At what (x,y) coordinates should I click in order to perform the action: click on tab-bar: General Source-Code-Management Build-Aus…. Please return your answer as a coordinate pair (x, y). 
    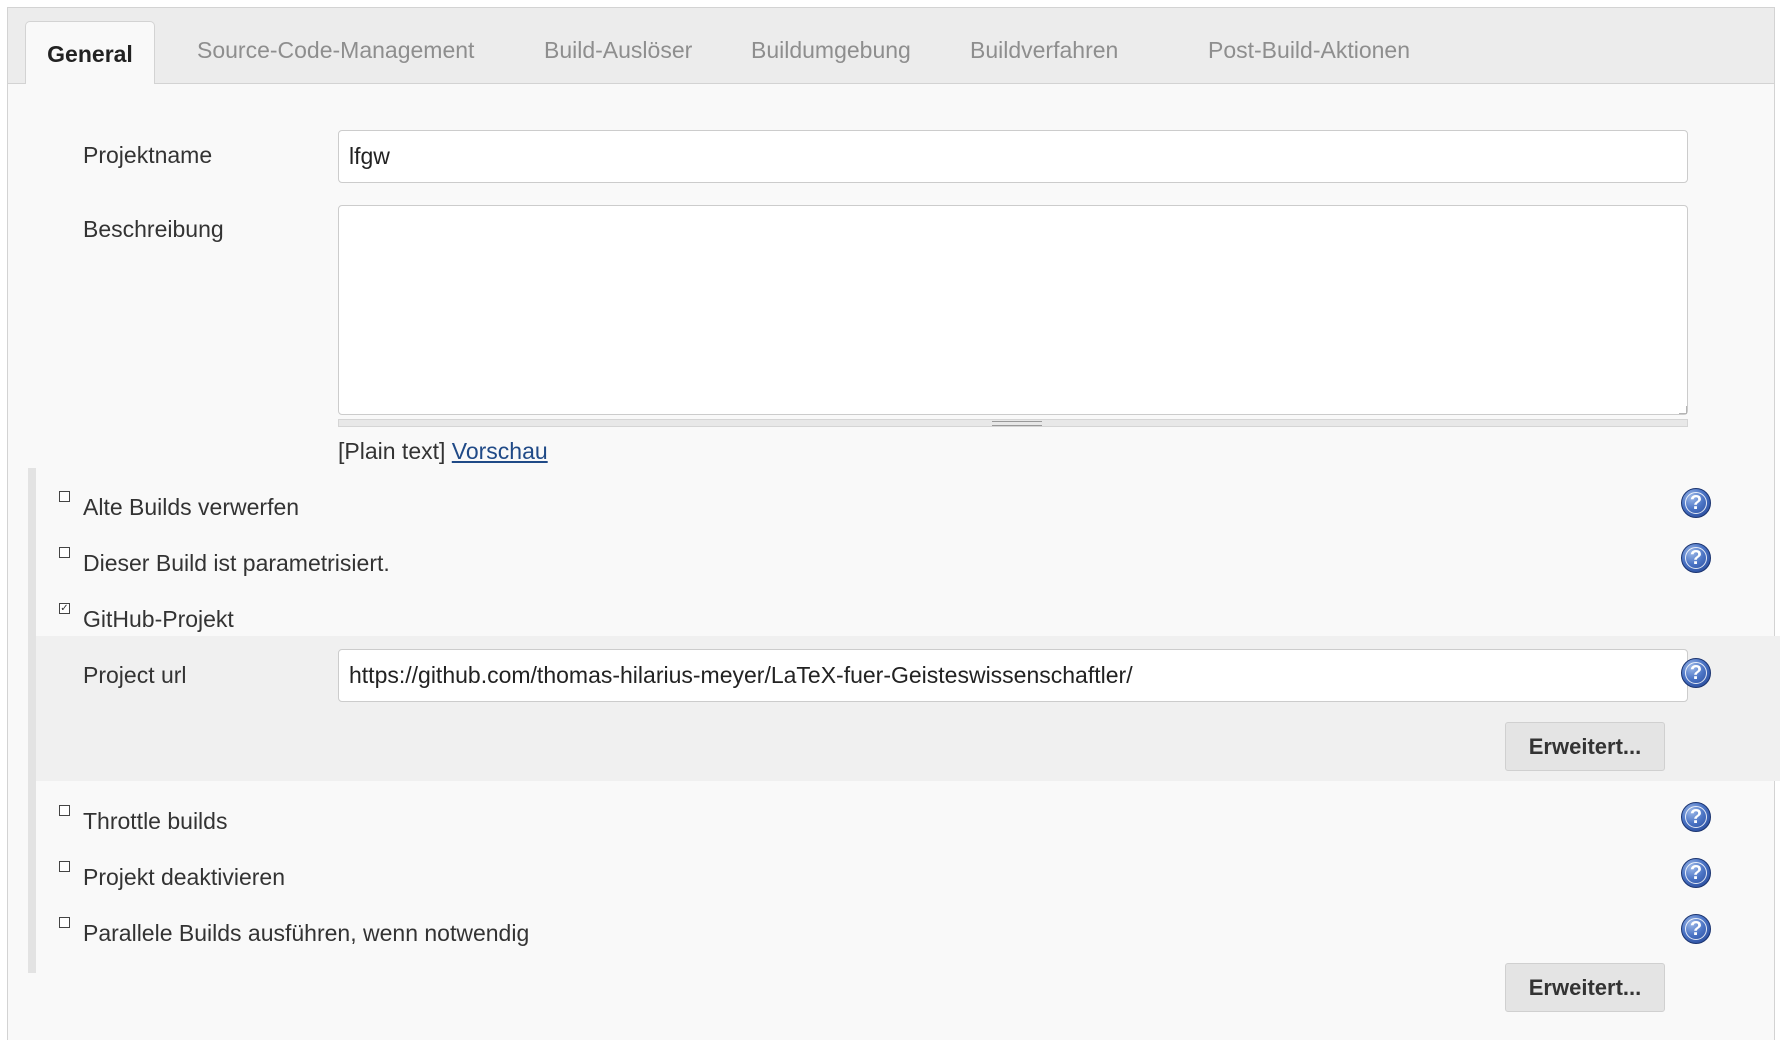
    Looking at the image, I should click on (891, 46).